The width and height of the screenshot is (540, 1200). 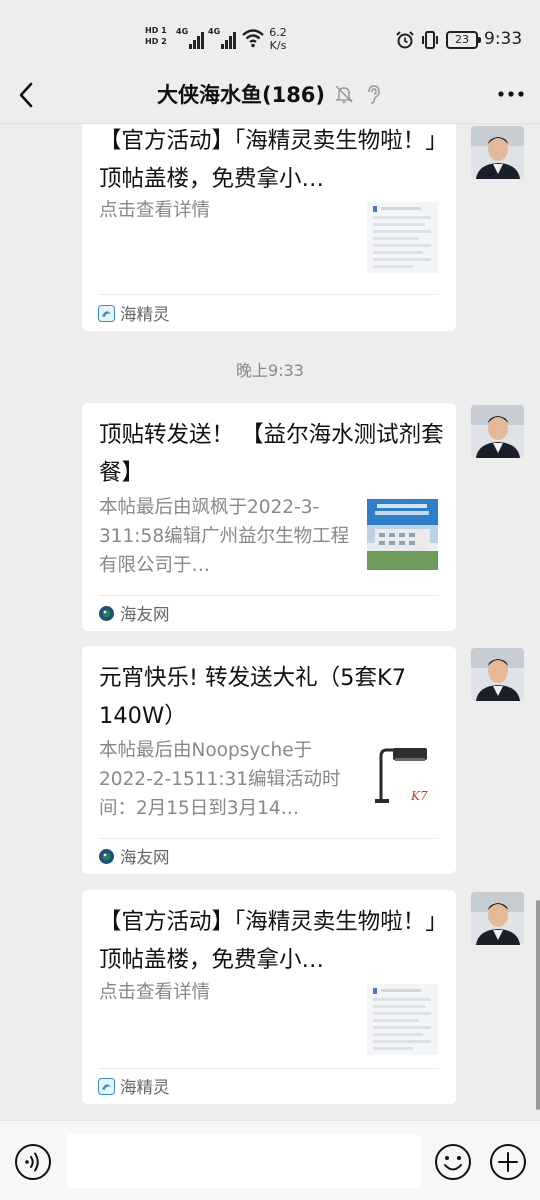 What do you see at coordinates (241, 94) in the screenshot?
I see `chat-title: 大侠海水鱼(186)` at bounding box center [241, 94].